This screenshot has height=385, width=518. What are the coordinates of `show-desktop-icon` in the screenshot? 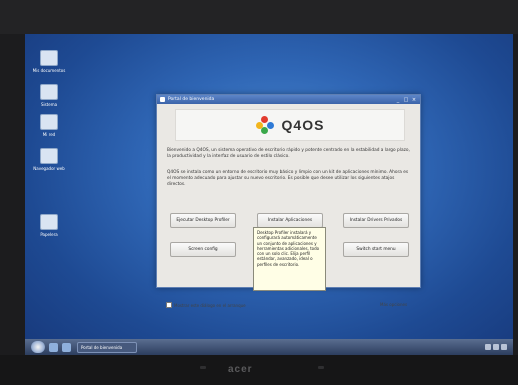 It's located at (53, 347).